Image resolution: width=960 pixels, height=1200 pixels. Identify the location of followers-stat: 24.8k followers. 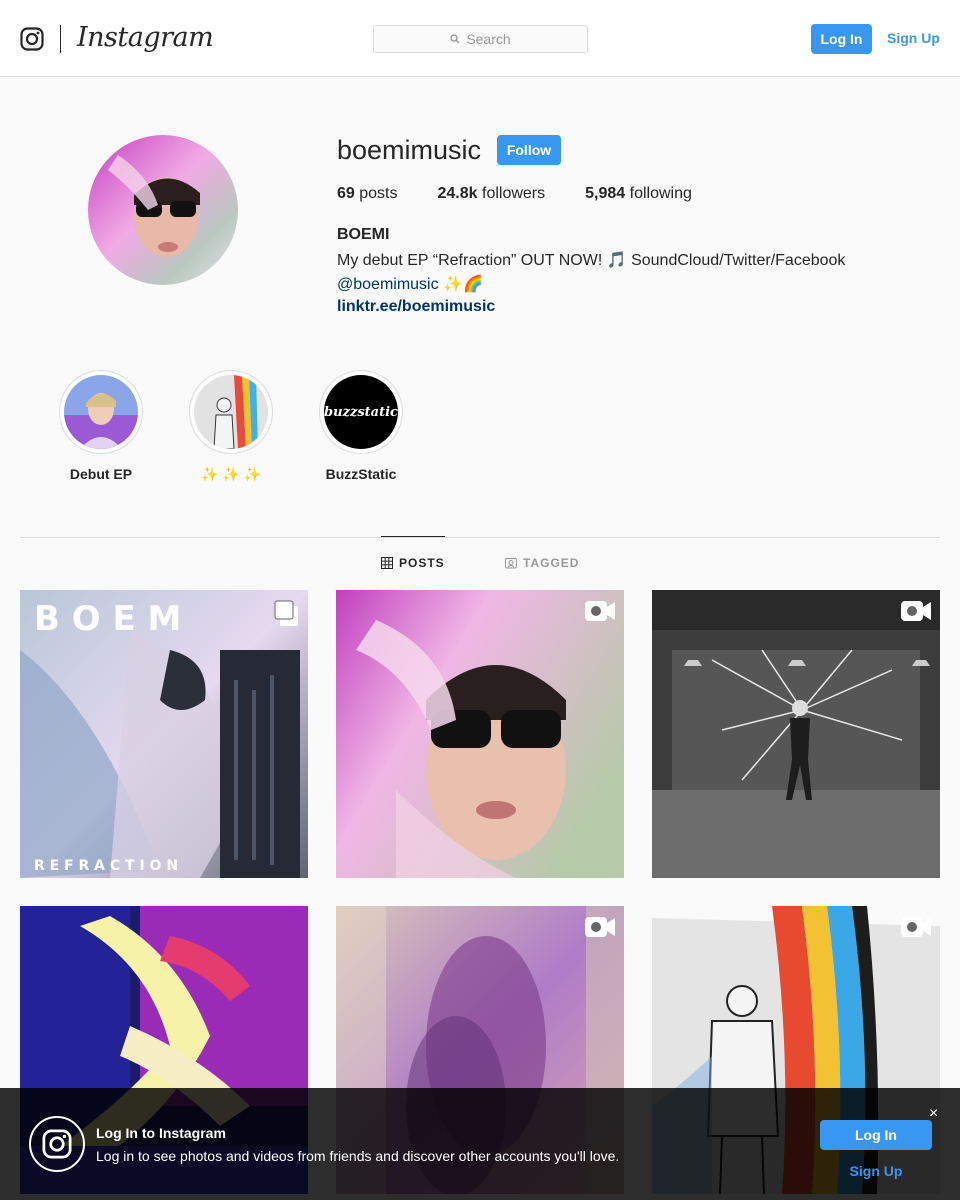
(492, 194).